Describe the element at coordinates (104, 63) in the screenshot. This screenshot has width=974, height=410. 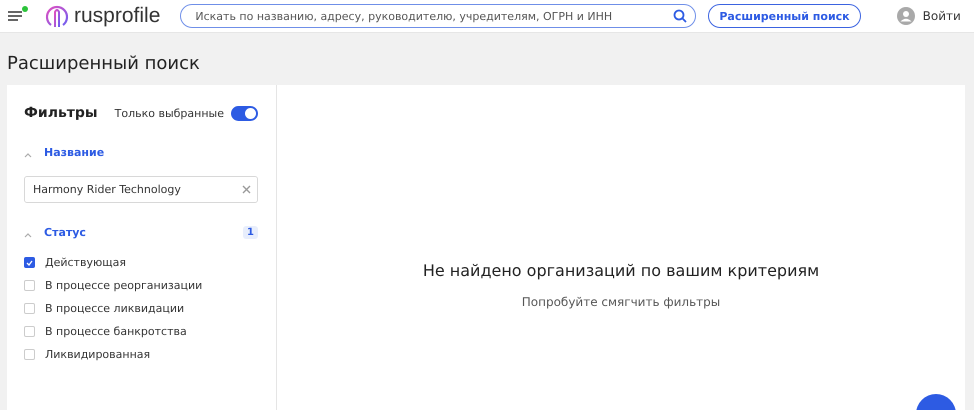
I see `page-title: Расширенный поиск` at that location.